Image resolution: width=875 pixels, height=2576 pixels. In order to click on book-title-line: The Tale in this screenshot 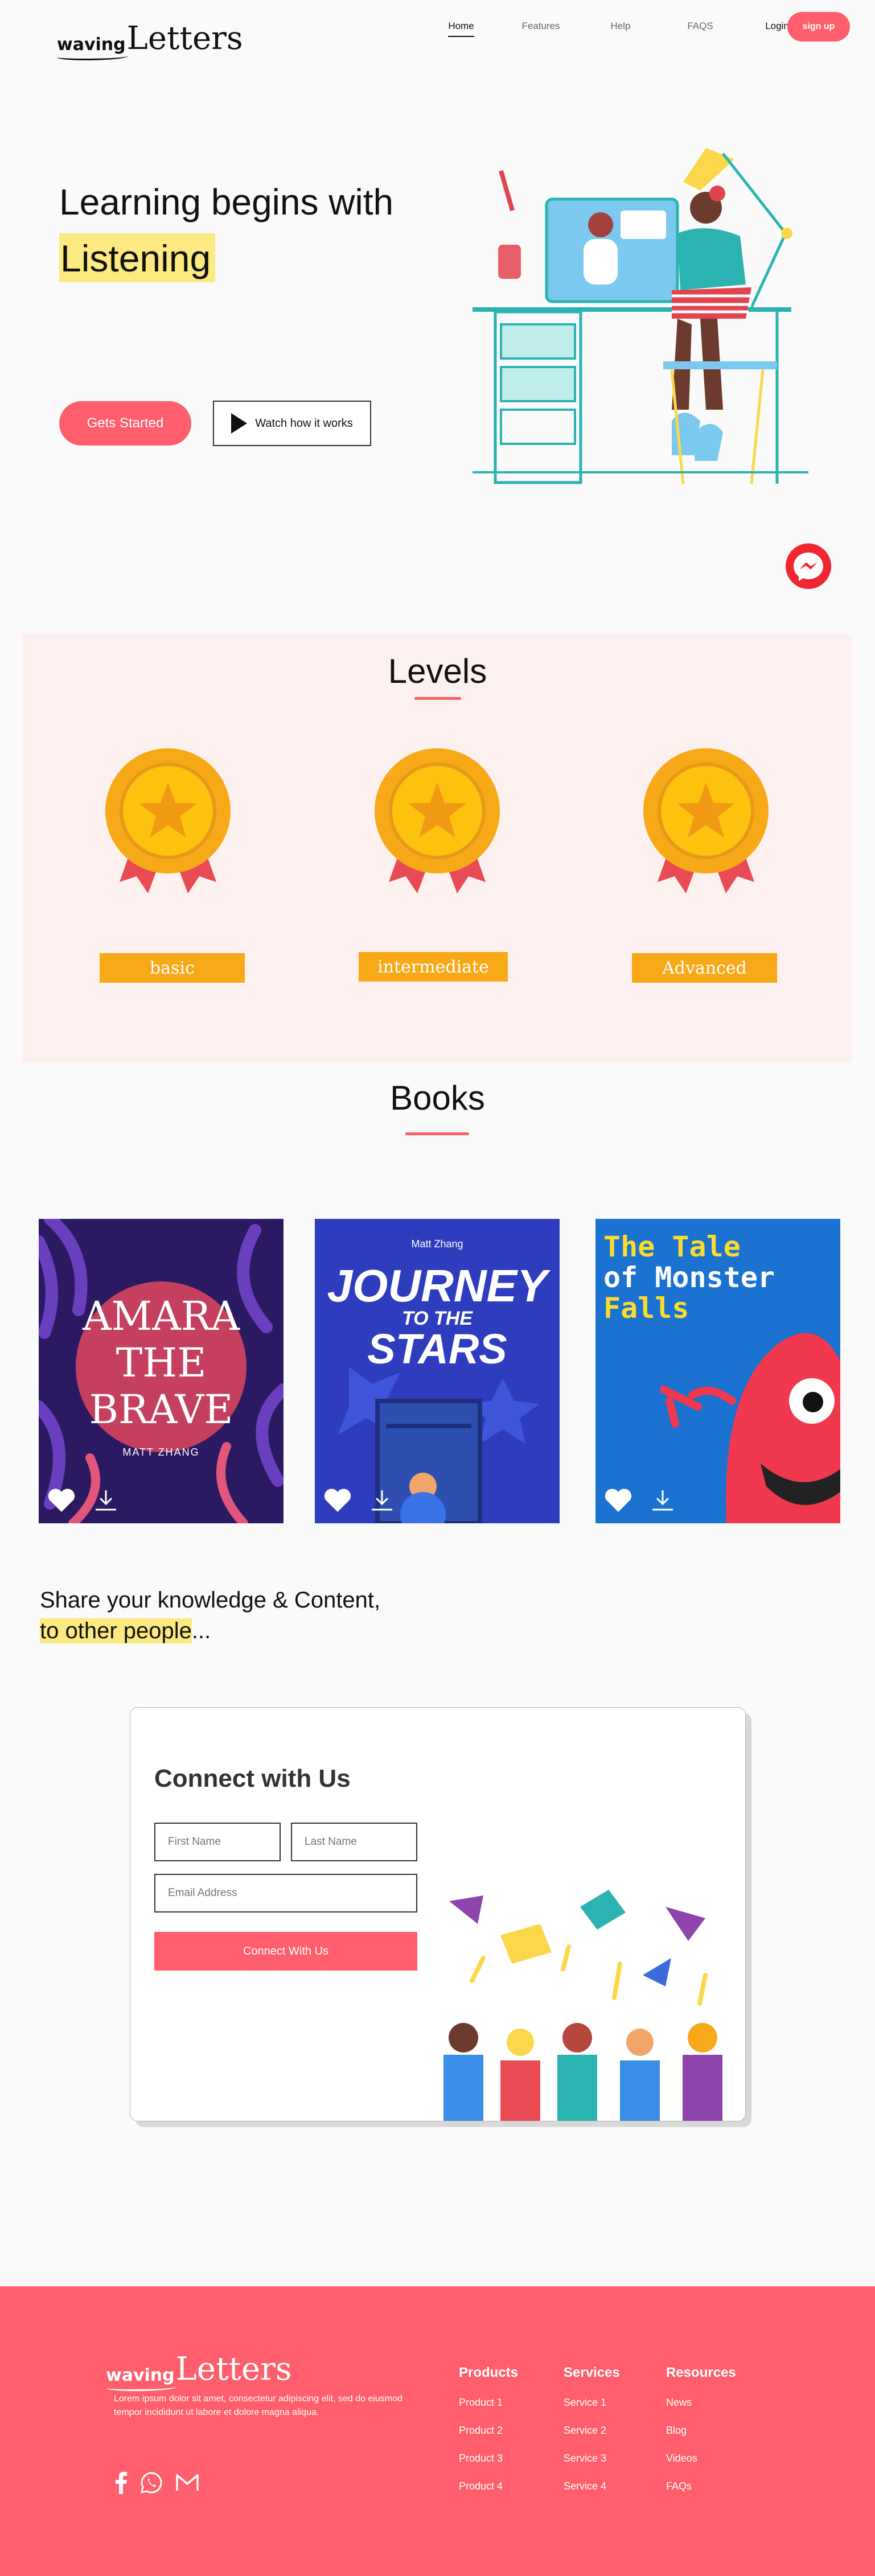, I will do `click(672, 1247)`.